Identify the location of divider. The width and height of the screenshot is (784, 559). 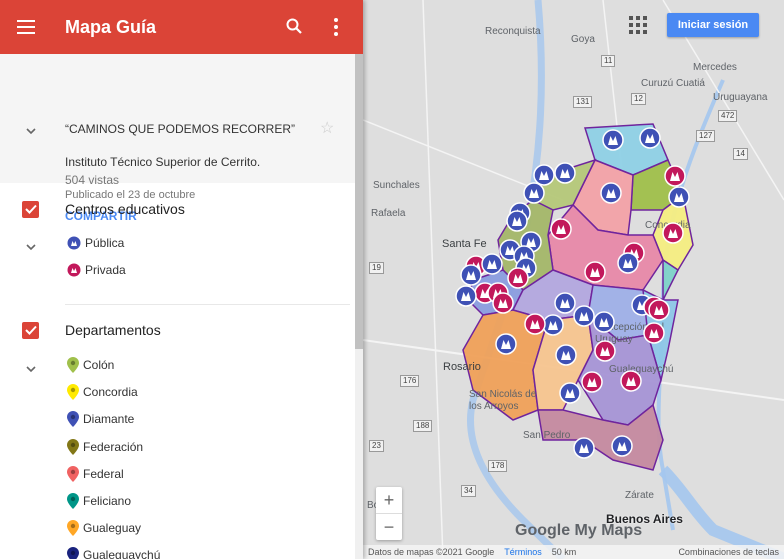
(207, 304).